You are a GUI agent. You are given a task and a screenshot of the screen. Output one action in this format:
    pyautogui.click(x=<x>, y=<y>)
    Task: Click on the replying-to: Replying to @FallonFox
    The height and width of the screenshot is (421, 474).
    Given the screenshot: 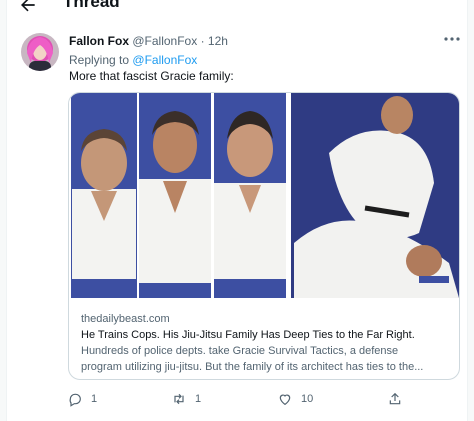 What is the action you would take?
    pyautogui.click(x=133, y=60)
    